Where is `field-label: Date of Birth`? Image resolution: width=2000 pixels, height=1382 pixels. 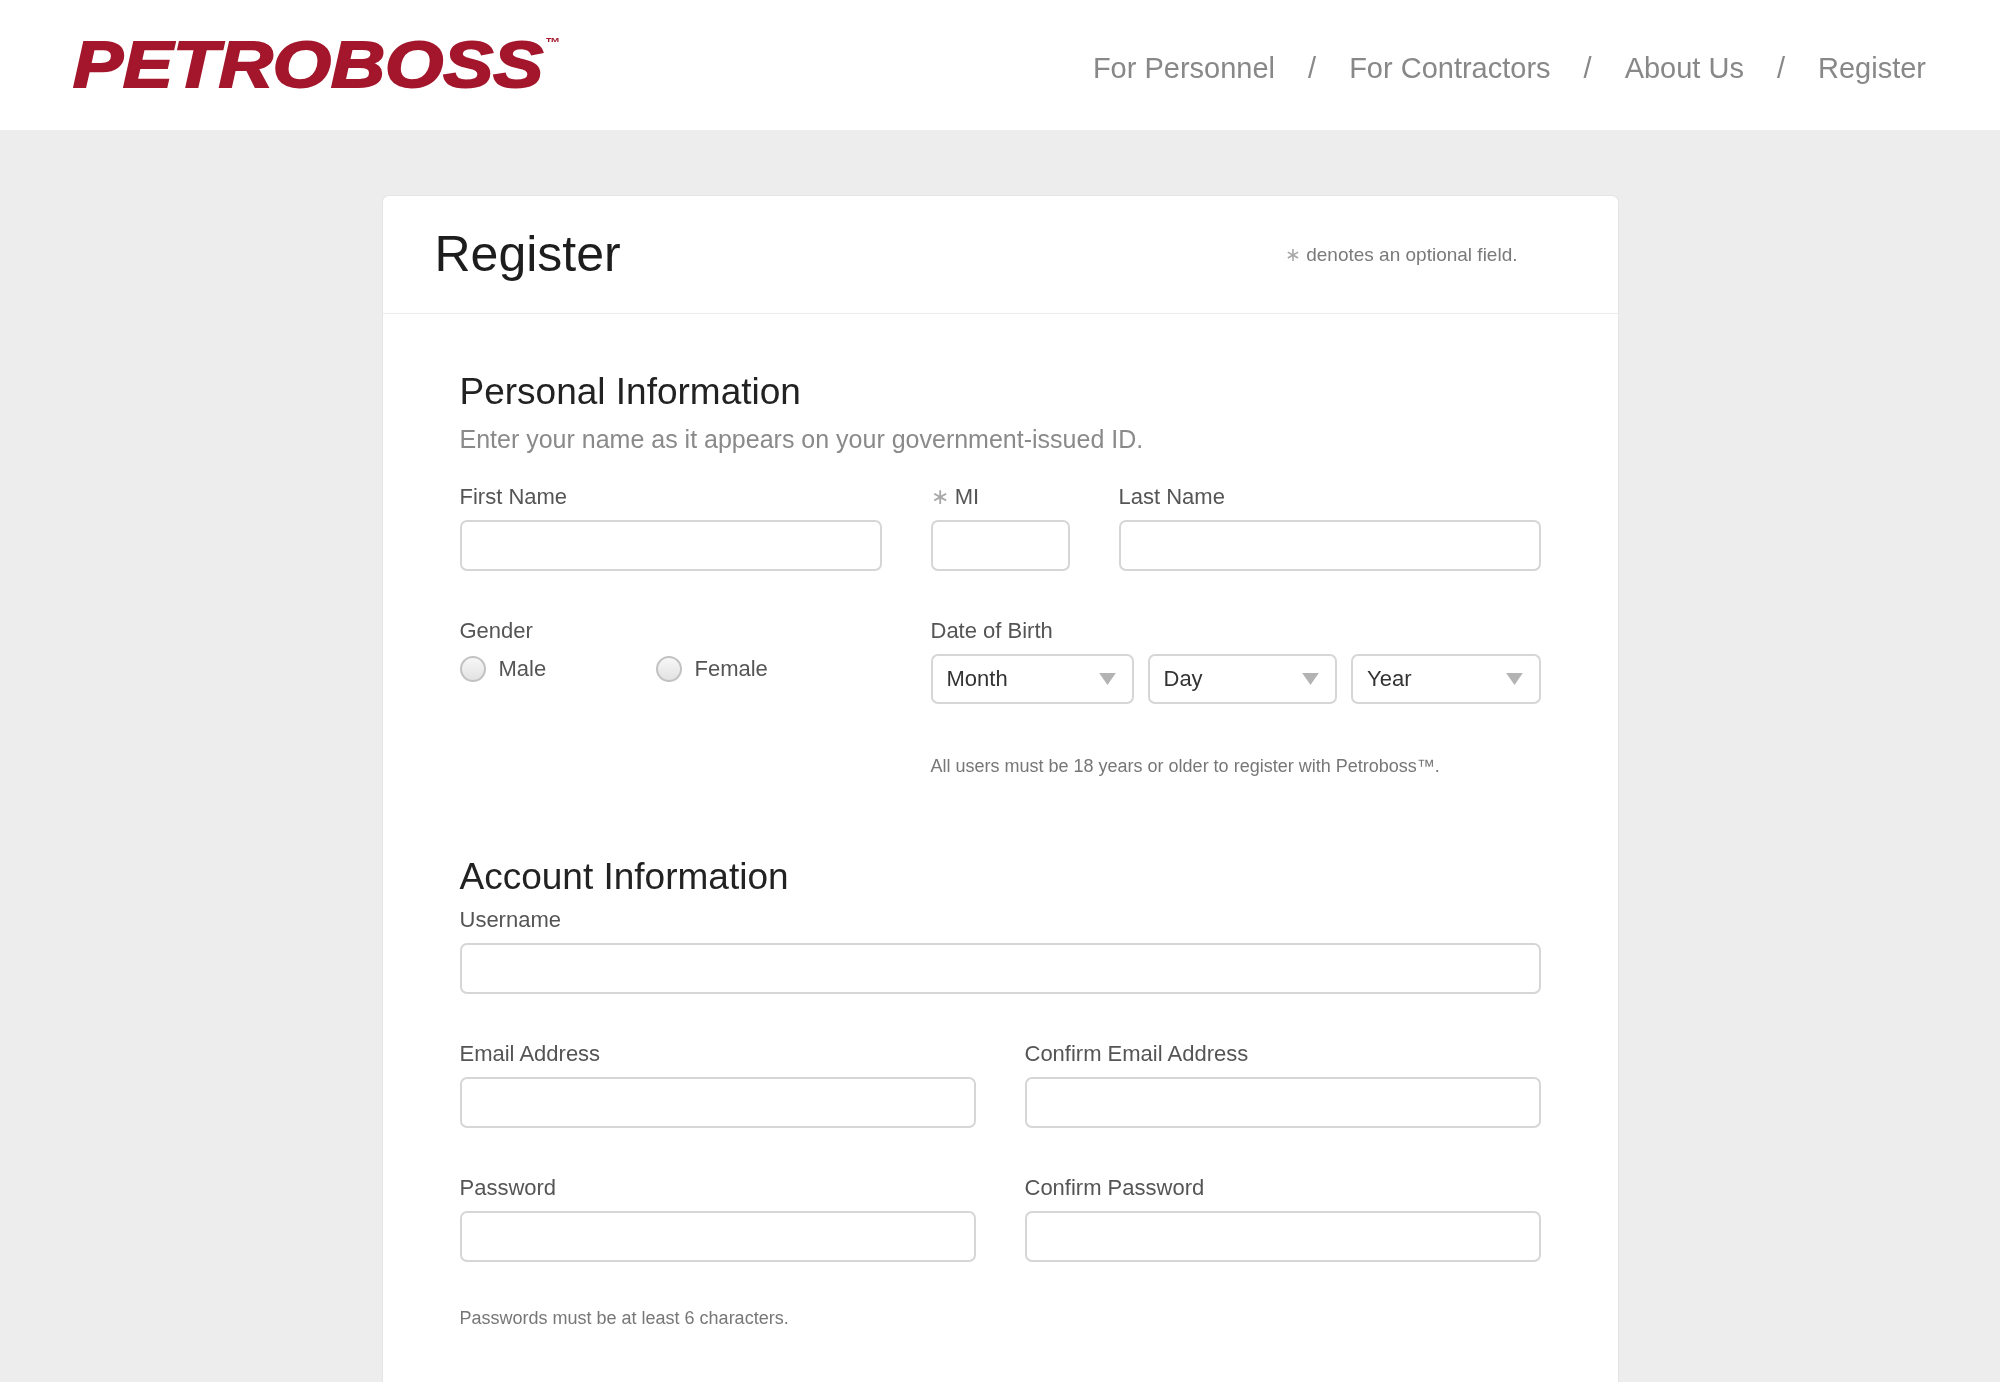
field-label: Date of Birth is located at coordinates (992, 631).